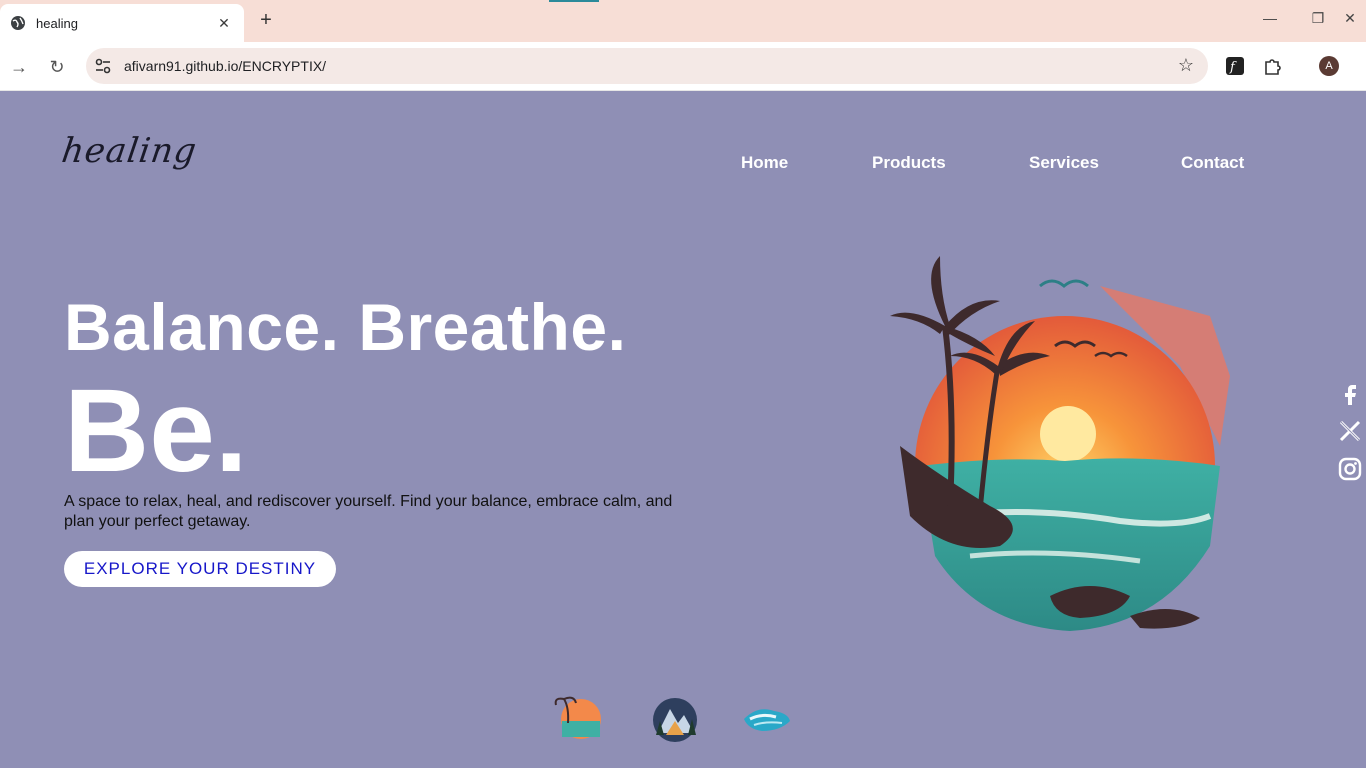 The height and width of the screenshot is (768, 1366). Describe the element at coordinates (1060, 443) in the screenshot. I see `sunset-island-illustration` at that location.